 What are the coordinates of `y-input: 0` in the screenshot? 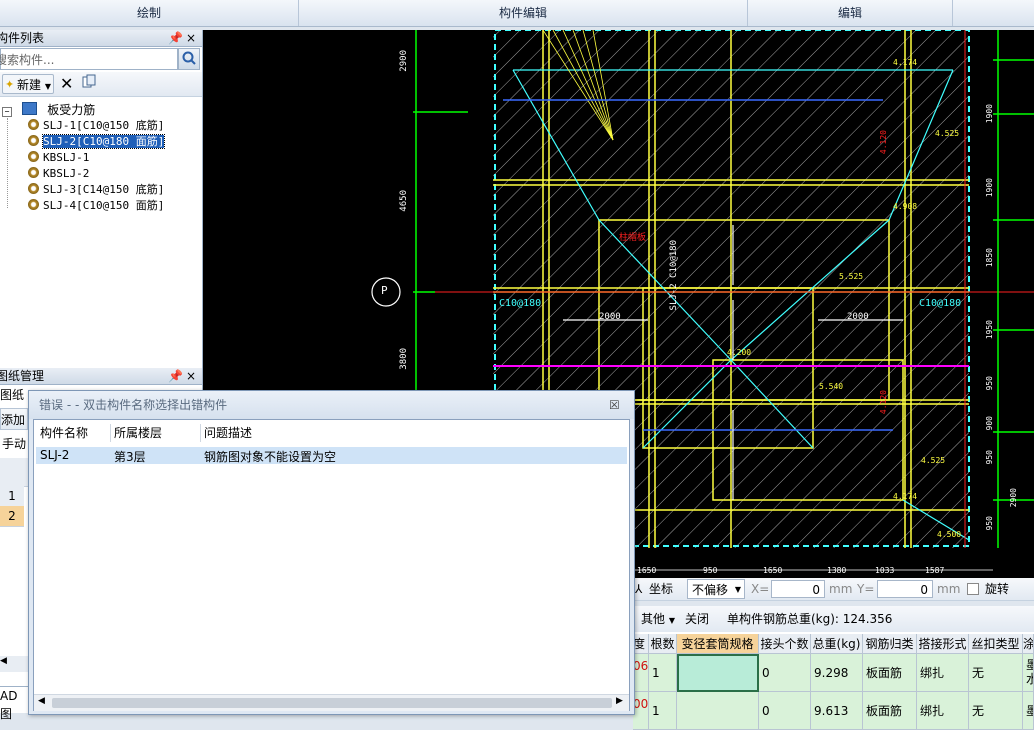 It's located at (905, 589).